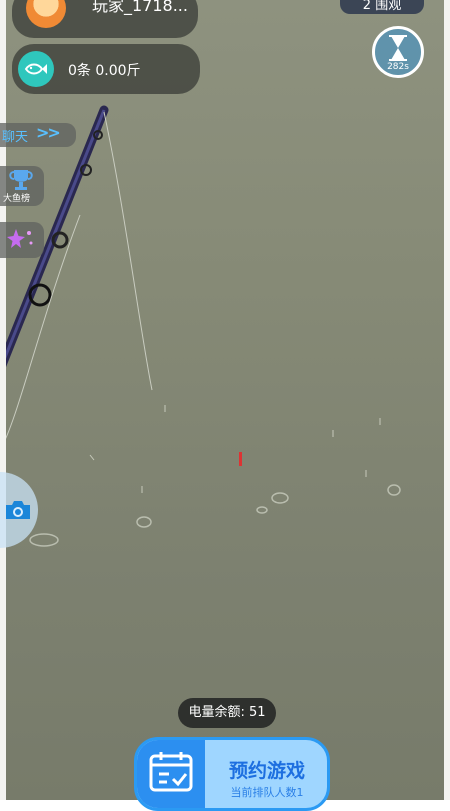  I want to click on queue-count-label: 当前排队人数1, so click(267, 792).